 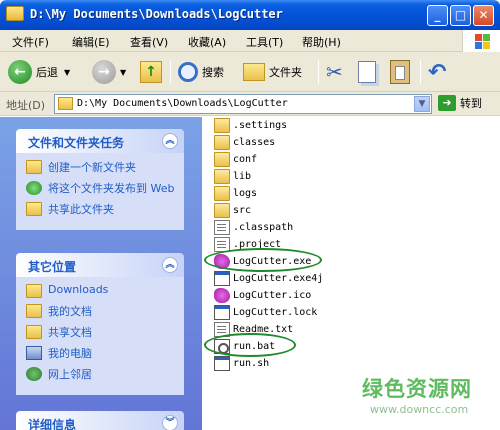 I want to click on folders-label: 文件夹, so click(x=285, y=72).